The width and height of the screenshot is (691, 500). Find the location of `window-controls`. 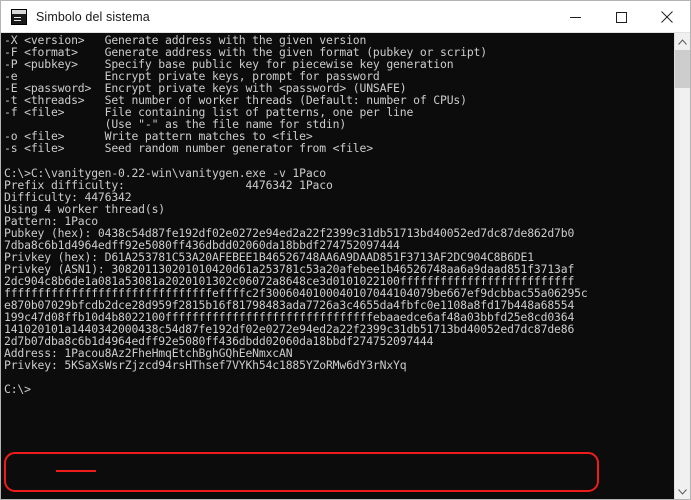

window-controls is located at coordinates (621, 17).